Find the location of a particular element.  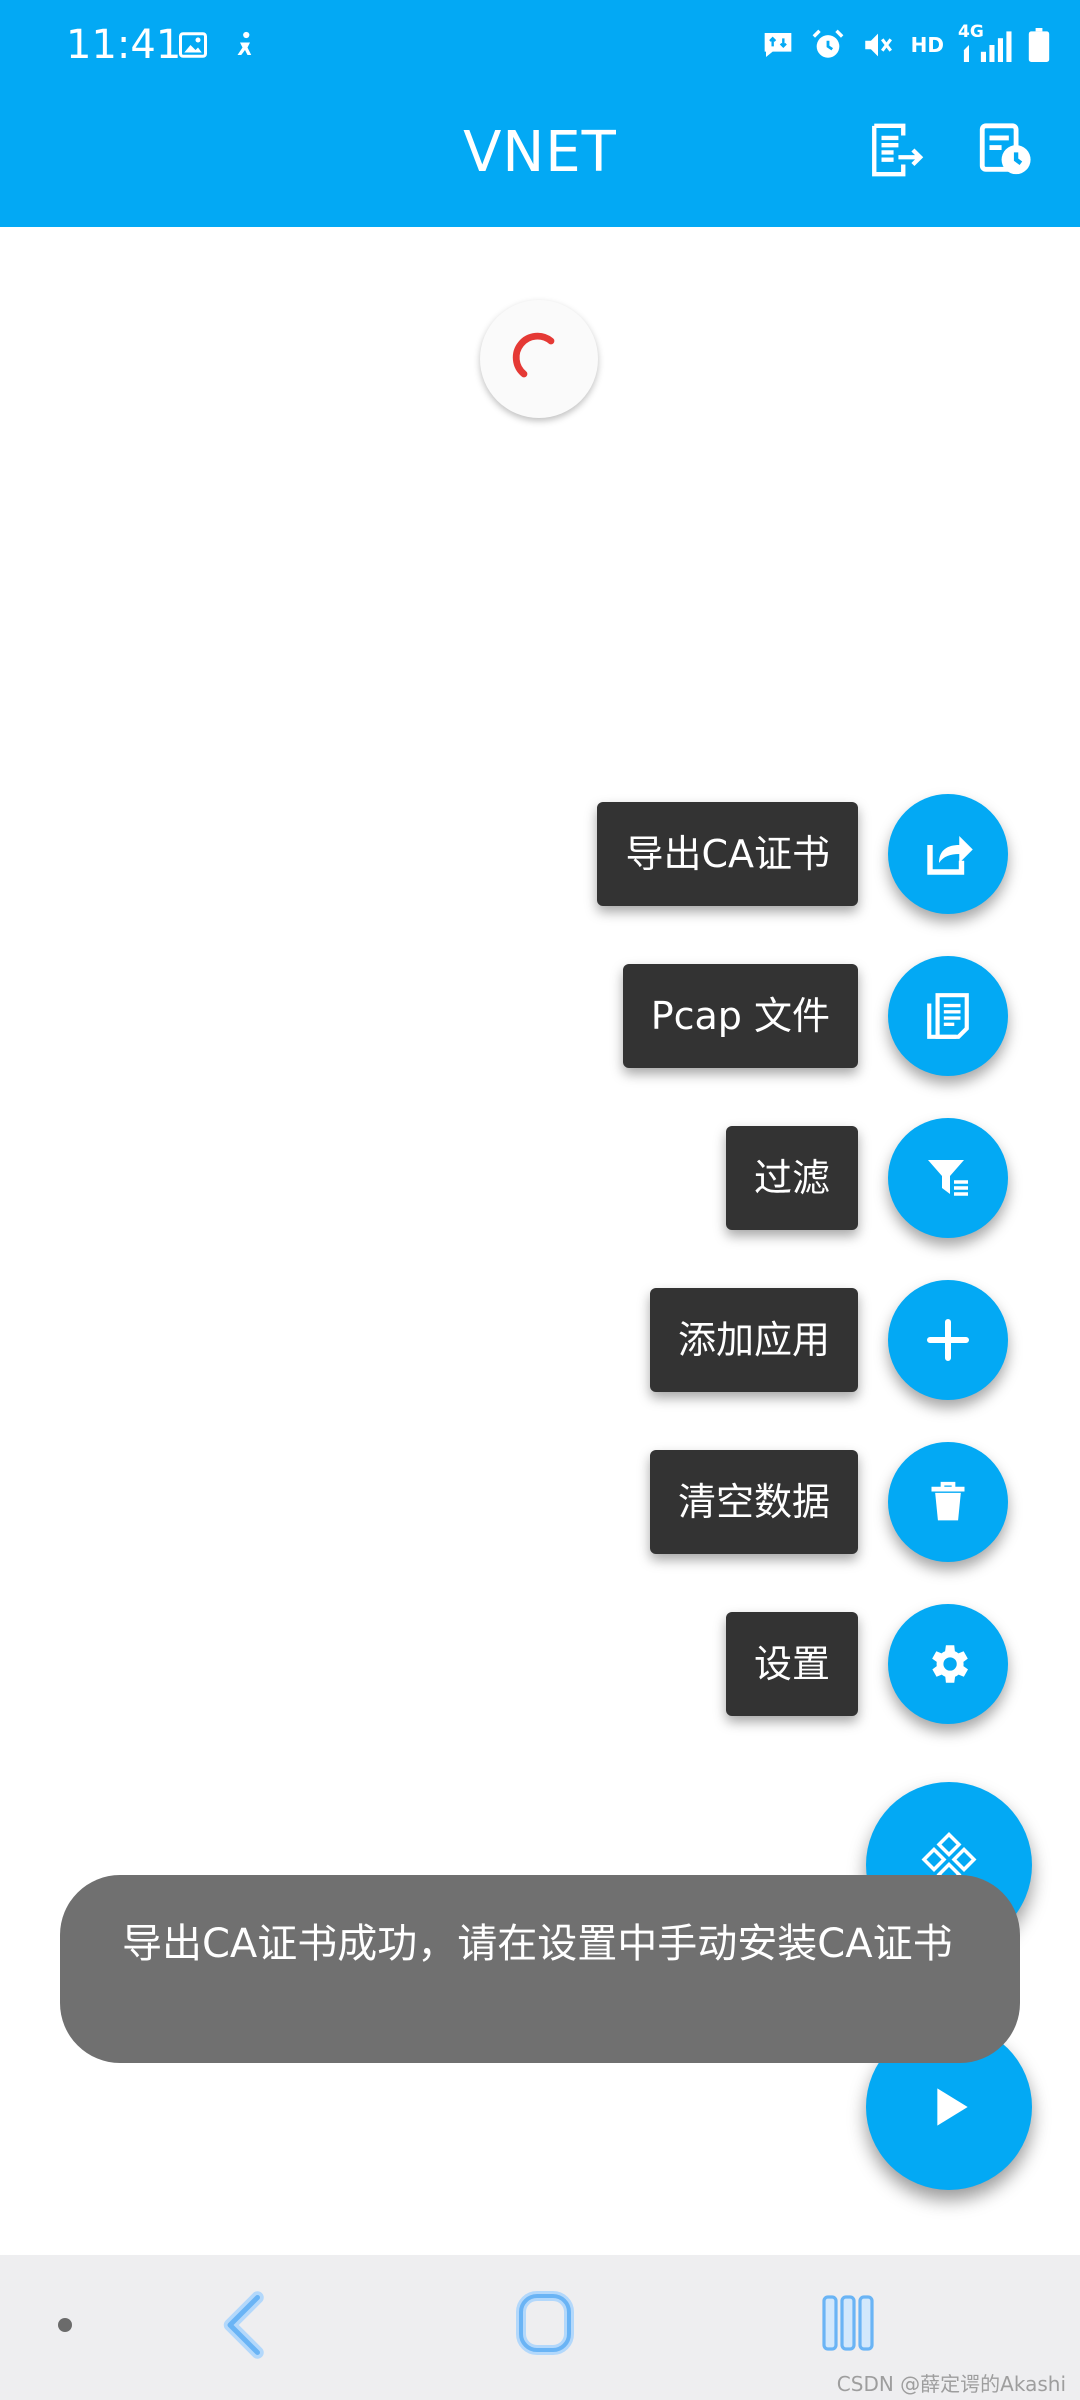

app-header: 11:41 HD 4G VNET is located at coordinates (540, 113).